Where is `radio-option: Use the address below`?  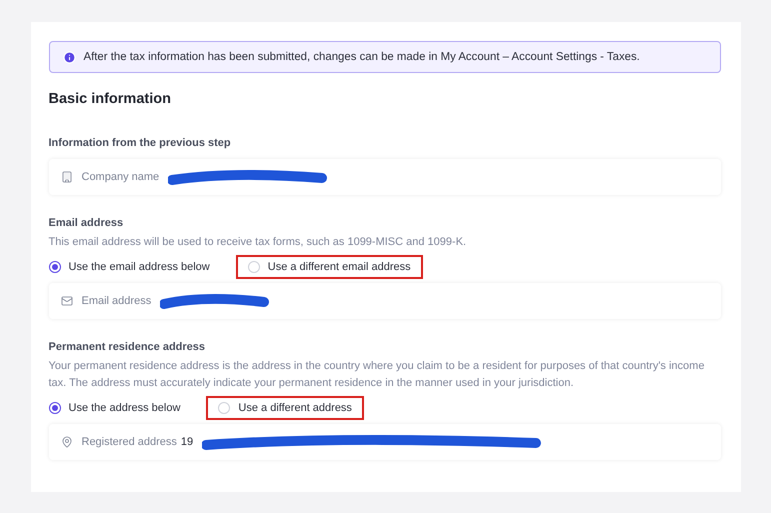 radio-option: Use the address below is located at coordinates (114, 408).